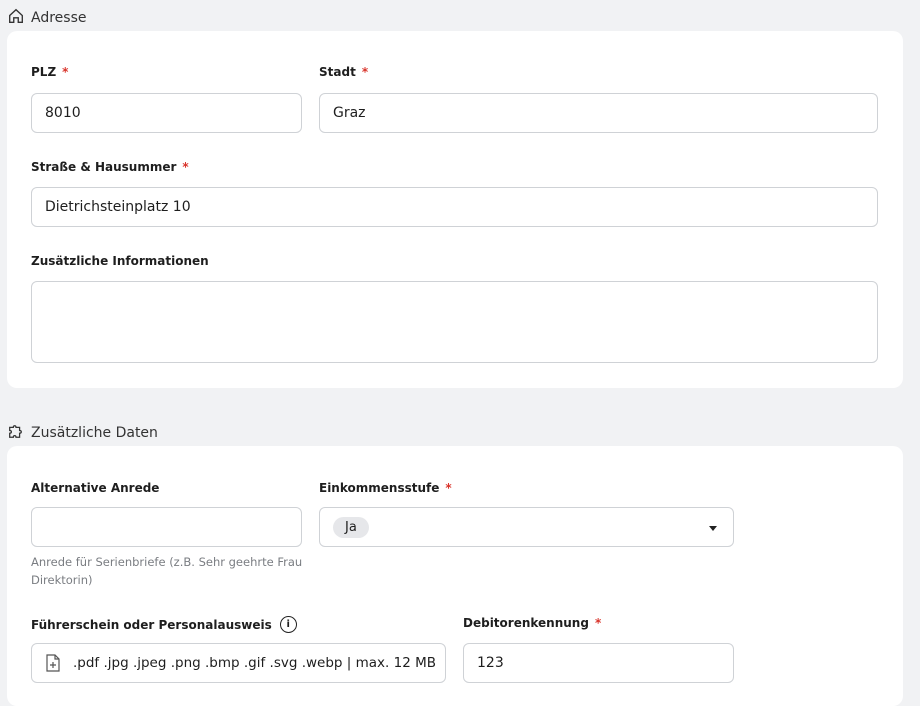 Image resolution: width=920 pixels, height=706 pixels. What do you see at coordinates (454, 207) in the screenshot?
I see `strasse-input: Dietrichsteinplatz 10` at bounding box center [454, 207].